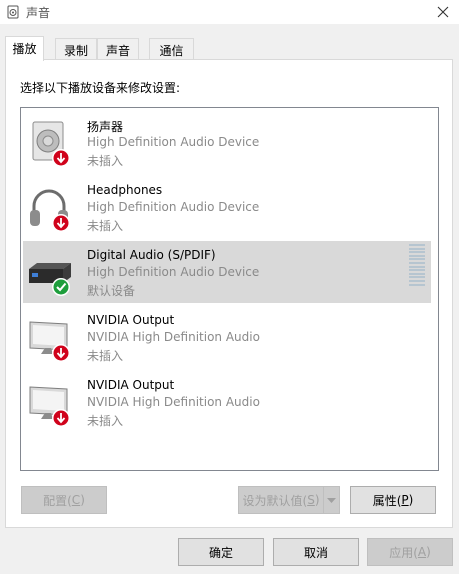 Image resolution: width=459 pixels, height=574 pixels. Describe the element at coordinates (76, 500) in the screenshot. I see `configure-accel-key: C` at that location.